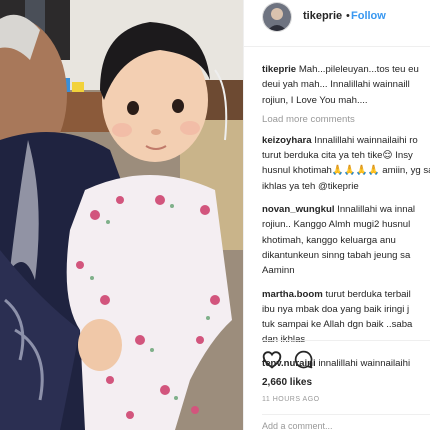  I want to click on likes-count: 2,660 likes, so click(287, 382).